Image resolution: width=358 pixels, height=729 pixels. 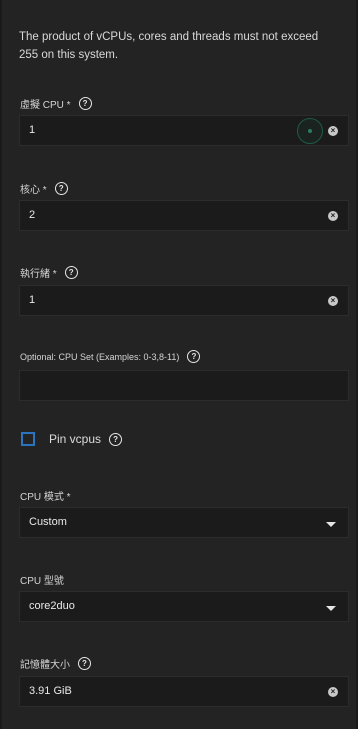 What do you see at coordinates (100, 356) in the screenshot?
I see `cpuset-label: Optional: CPU Set (Examples: 0-3,8-11)` at bounding box center [100, 356].